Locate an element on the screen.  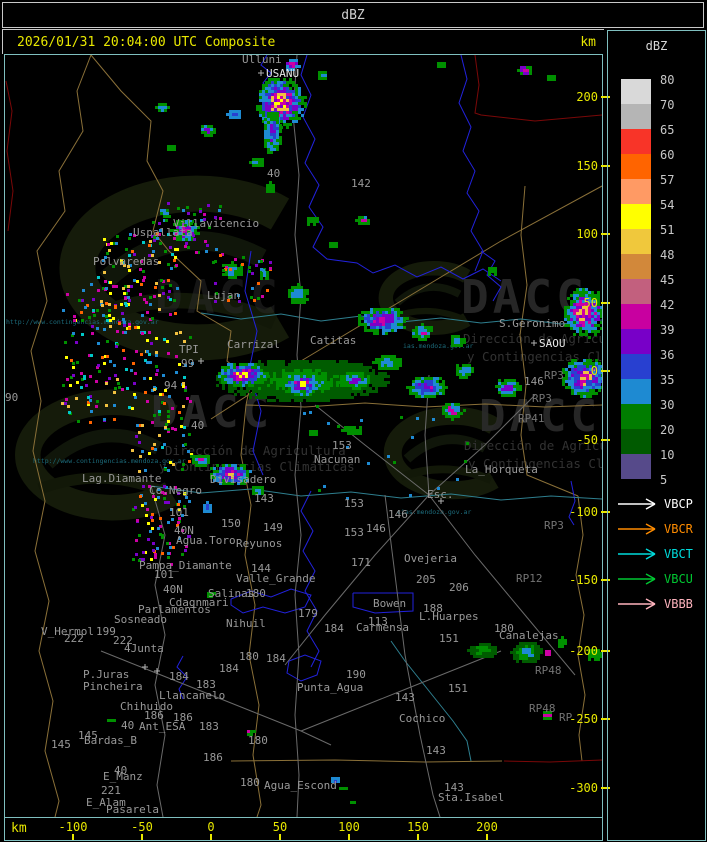
map-label: 99 is located at coordinates (187, 363).